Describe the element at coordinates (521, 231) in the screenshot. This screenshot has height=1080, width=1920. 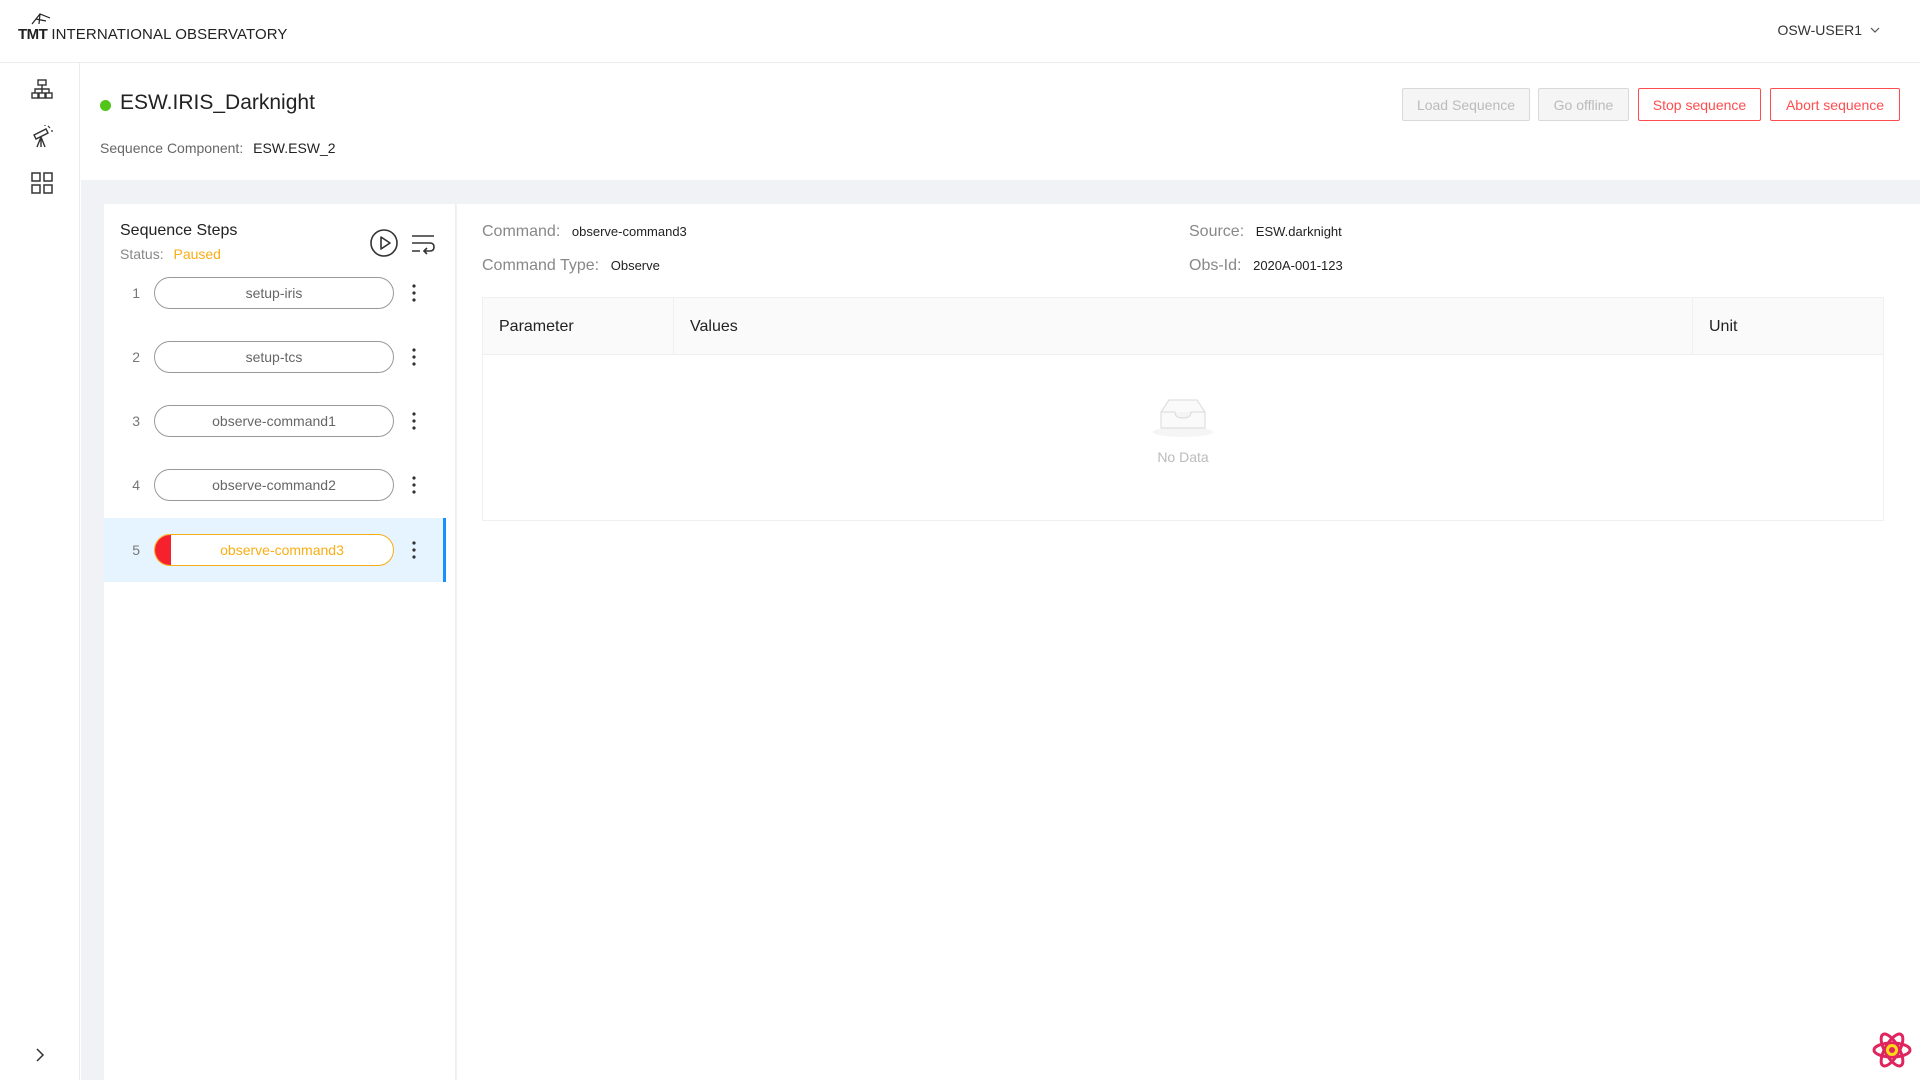
I see `command-label: Command:` at that location.